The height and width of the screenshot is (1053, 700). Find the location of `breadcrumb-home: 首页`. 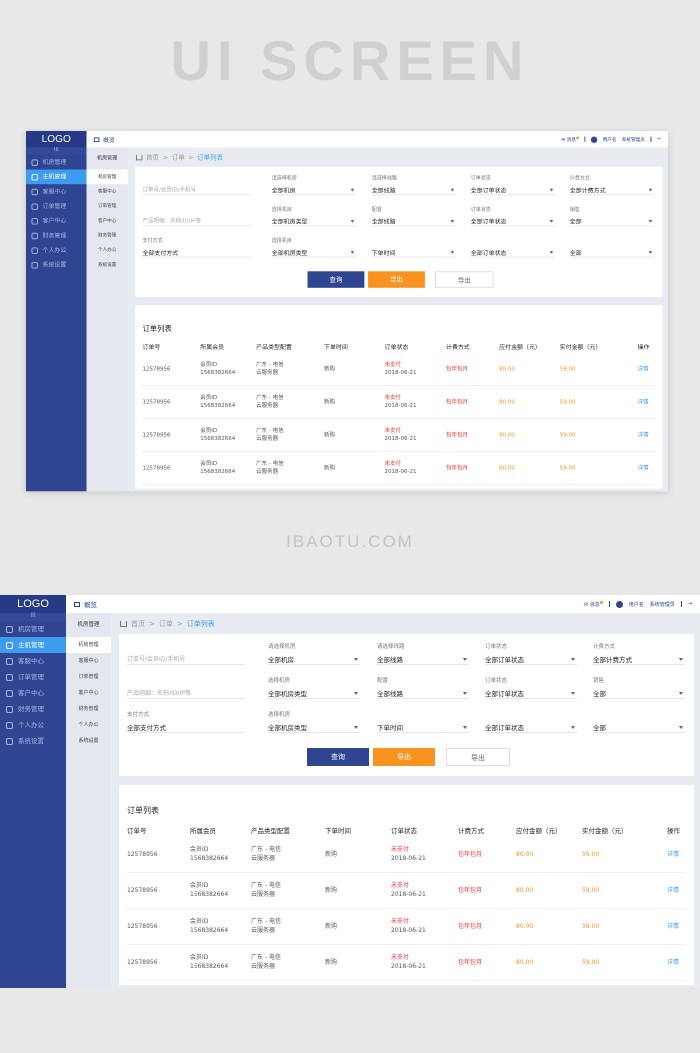

breadcrumb-home: 首页 is located at coordinates (152, 157).